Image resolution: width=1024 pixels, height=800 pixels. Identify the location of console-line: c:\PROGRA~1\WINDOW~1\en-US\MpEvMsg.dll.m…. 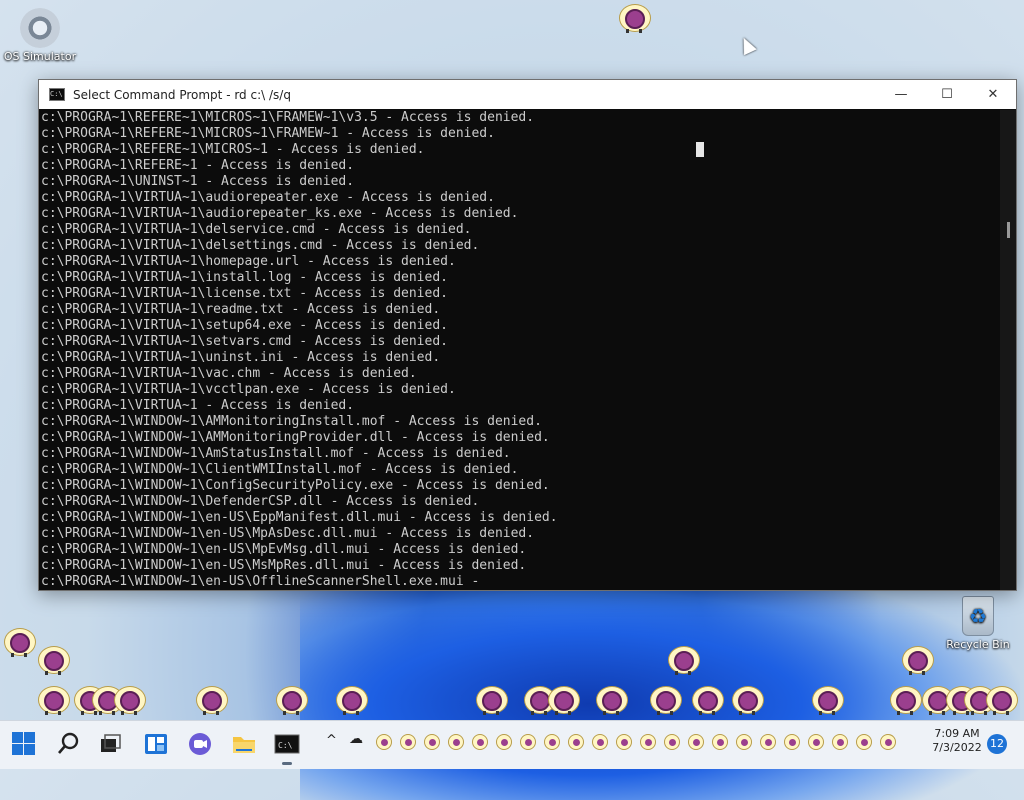
(284, 549).